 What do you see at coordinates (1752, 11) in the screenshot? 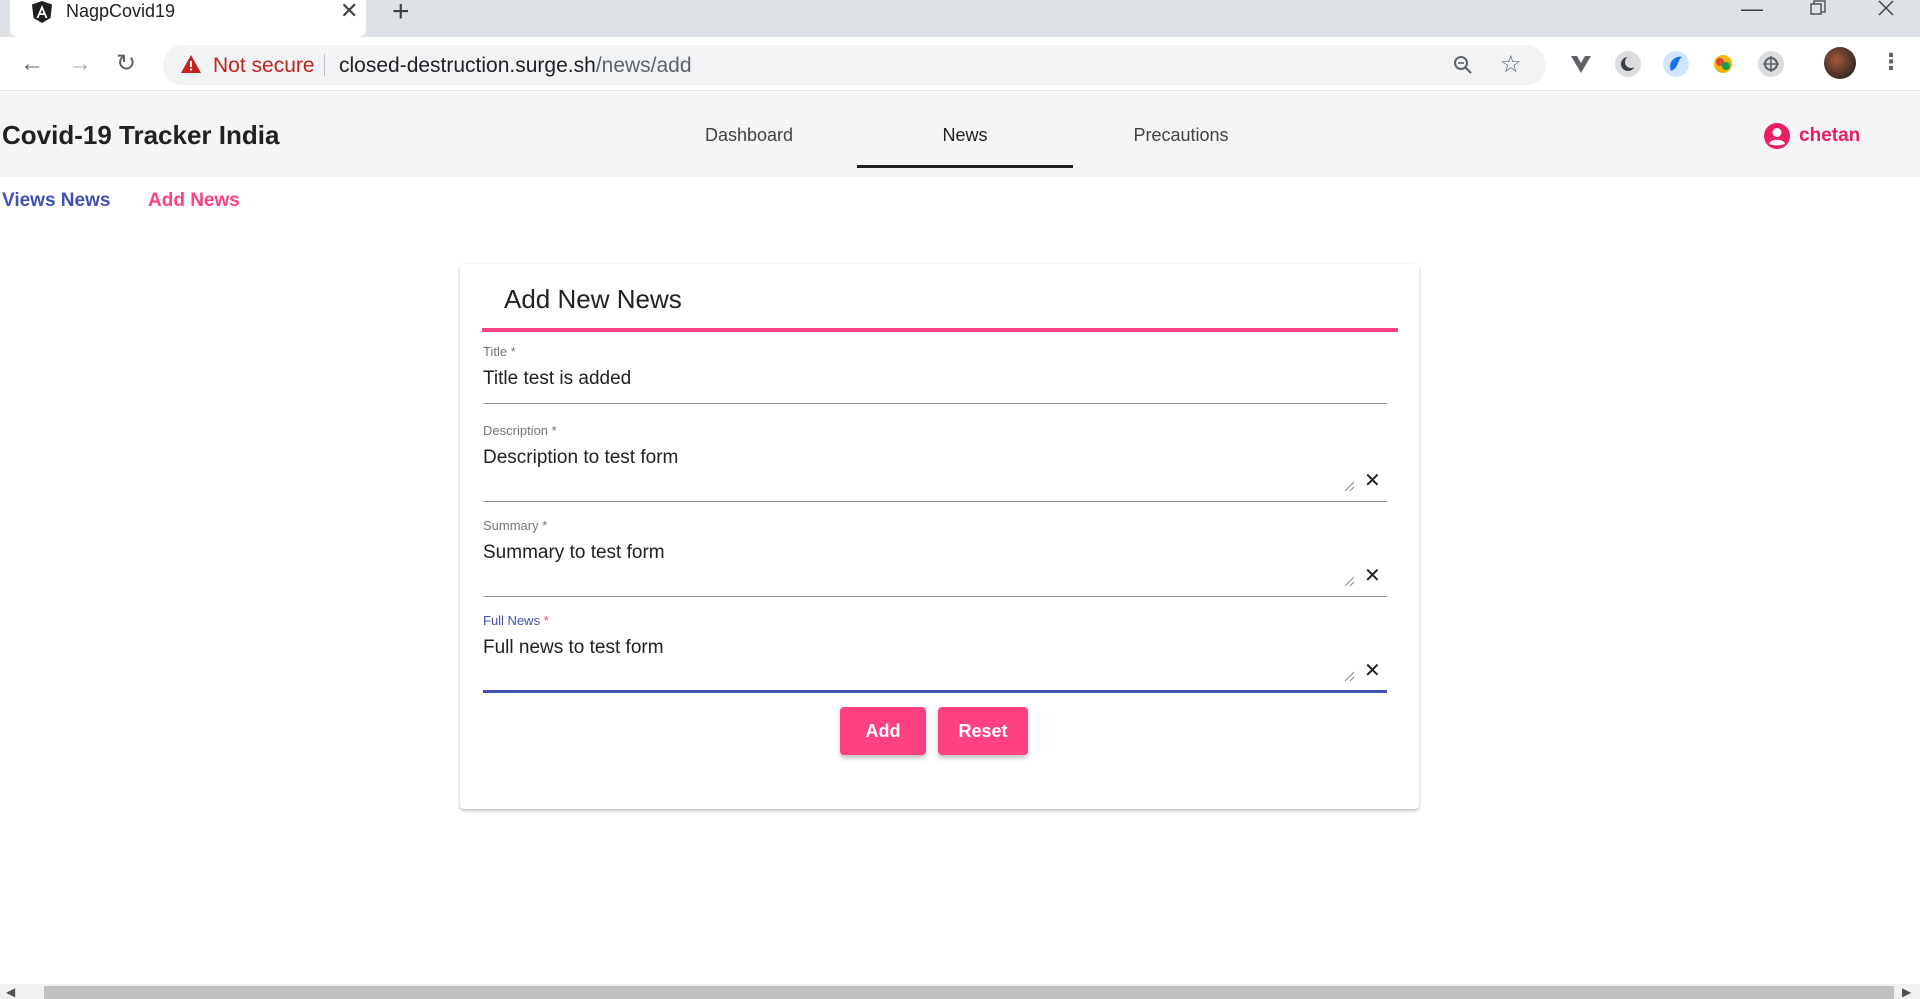
I see `minimize-icon: —` at bounding box center [1752, 11].